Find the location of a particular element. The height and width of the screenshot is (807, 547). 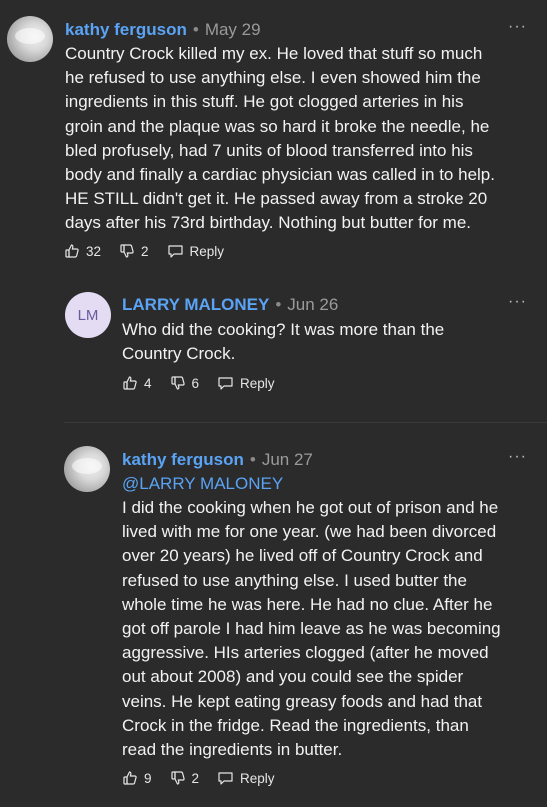

like-count: 32 is located at coordinates (94, 251).